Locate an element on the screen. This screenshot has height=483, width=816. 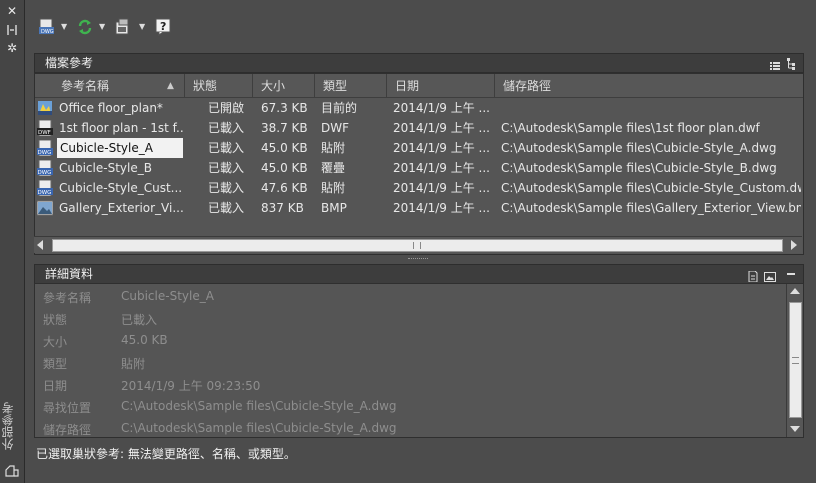
row-type: BMP is located at coordinates (334, 208).